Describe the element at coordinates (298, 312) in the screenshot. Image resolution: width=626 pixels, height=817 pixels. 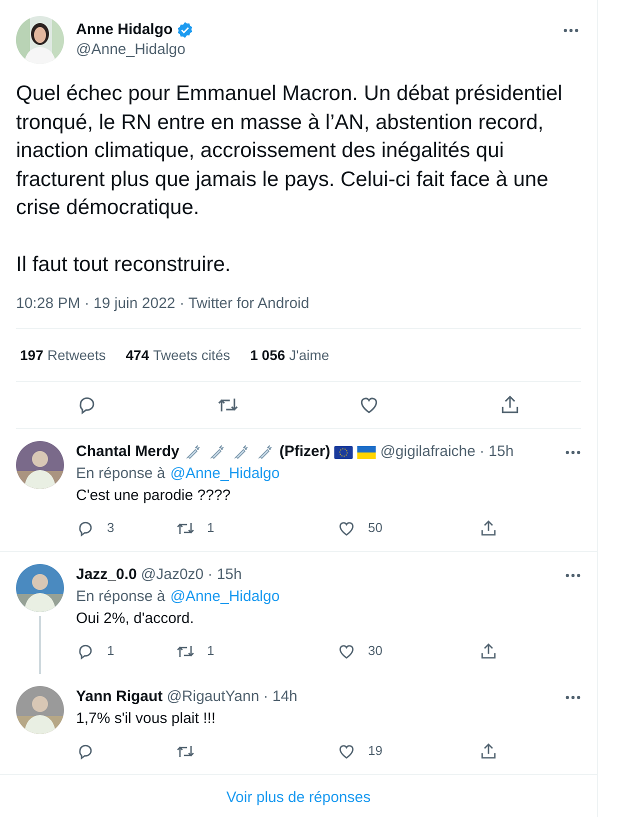
I see `tweet-timestamp: 10:28 PM · 19 juin 2022 · Twitter for Android` at that location.